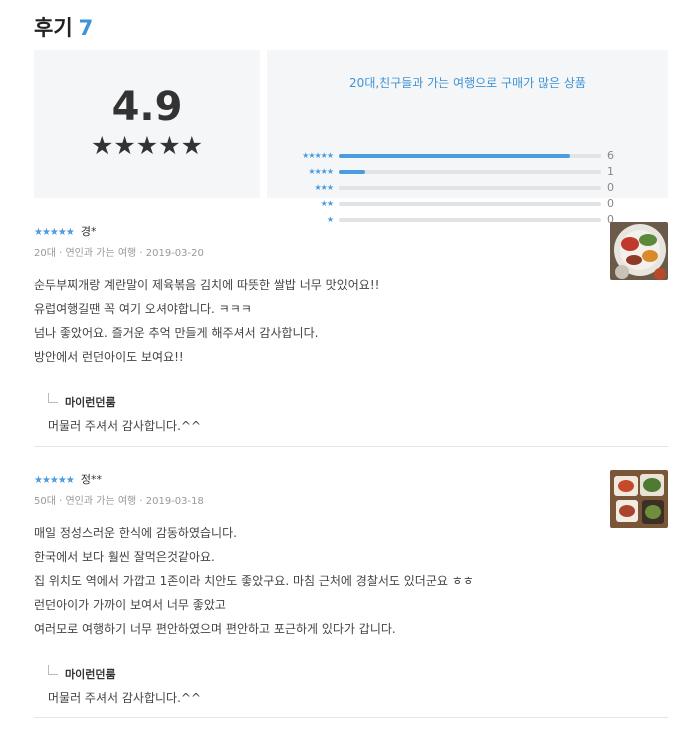 Image resolution: width=700 pixels, height=733 pixels. I want to click on five-star-icon: ★★★★★, so click(318, 155).